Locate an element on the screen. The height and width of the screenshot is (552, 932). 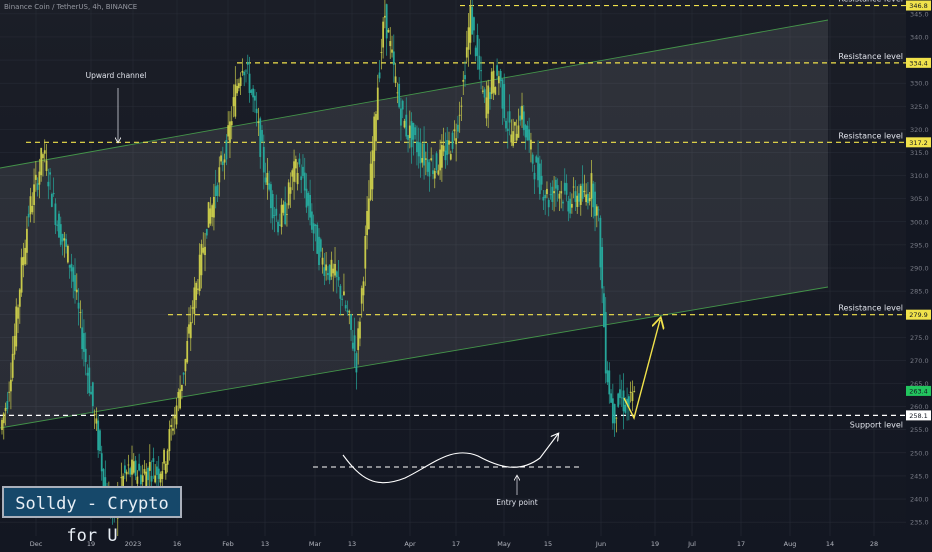
price-tick-label: 310.0 is located at coordinates (919, 176).